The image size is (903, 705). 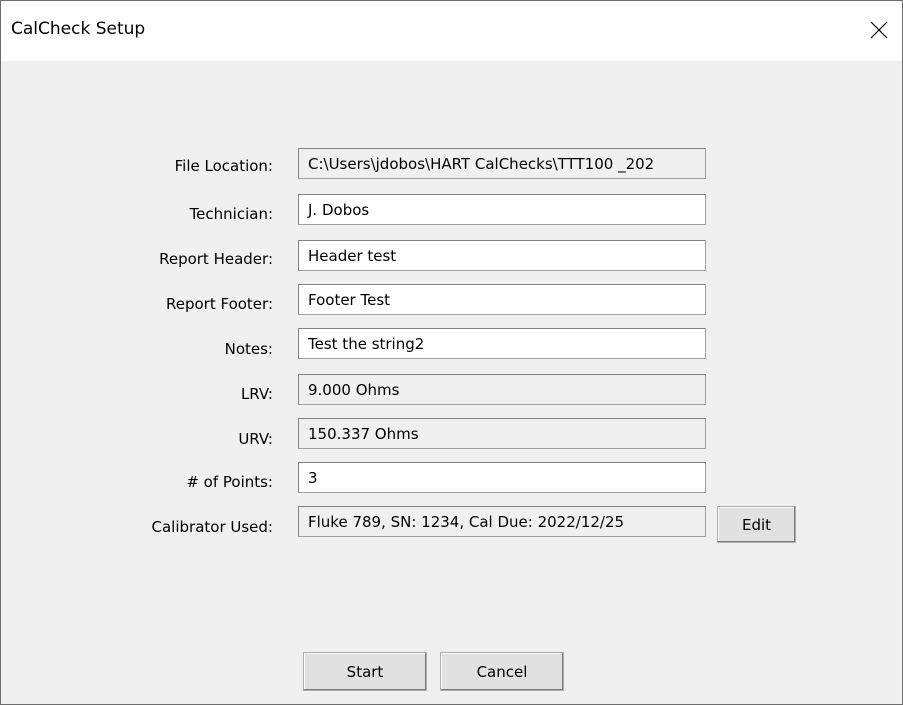 I want to click on calibrator-label: Calibrator Used:, so click(x=212, y=527).